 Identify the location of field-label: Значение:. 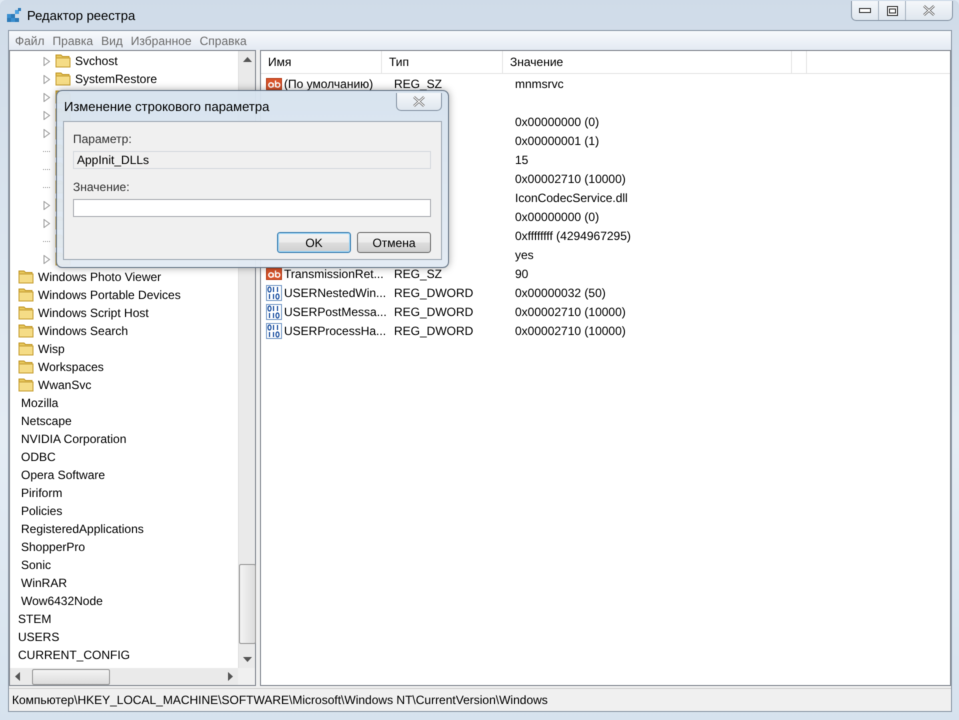
(102, 187).